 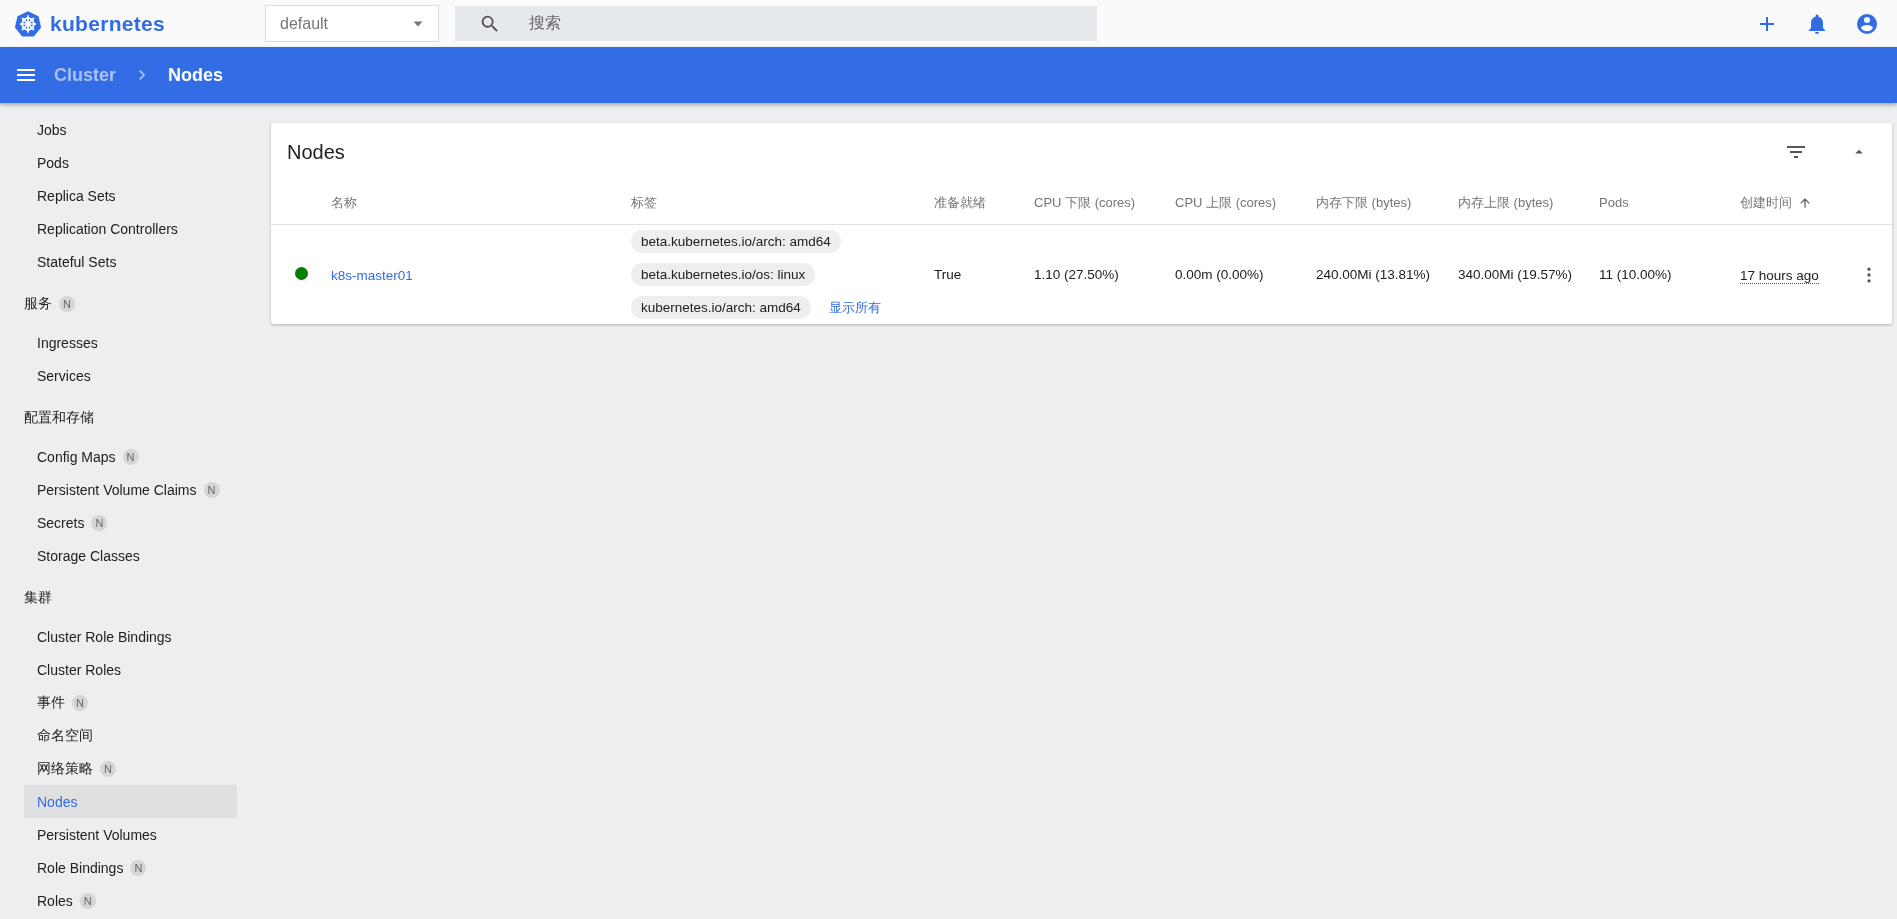 I want to click on sidebar-item: Persistent Volumes, so click(x=130, y=834).